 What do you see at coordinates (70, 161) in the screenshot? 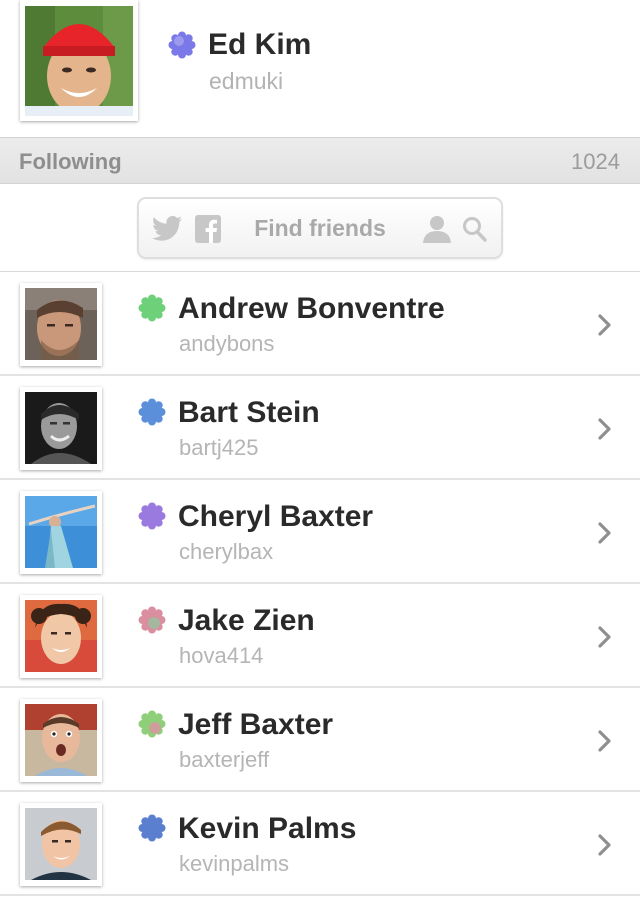
I see `section-title: Following` at bounding box center [70, 161].